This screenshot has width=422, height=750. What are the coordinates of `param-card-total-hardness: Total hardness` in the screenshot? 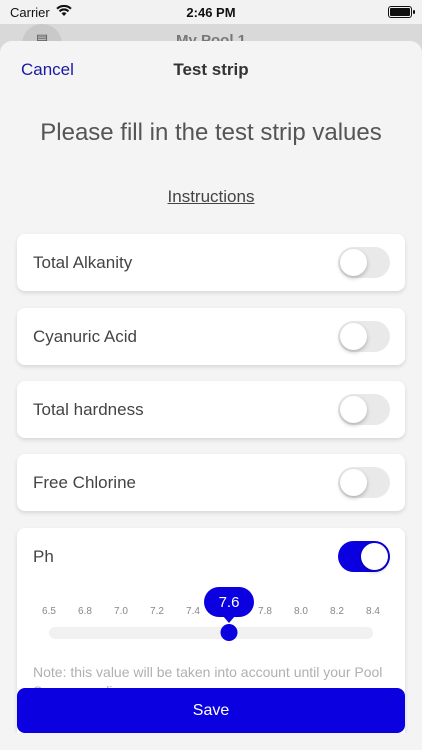 It's located at (211, 409).